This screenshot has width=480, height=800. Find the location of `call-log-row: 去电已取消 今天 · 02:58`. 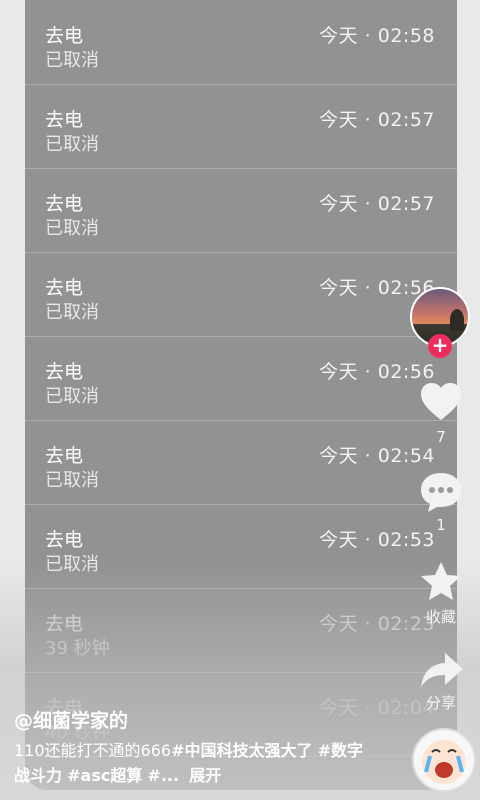

call-log-row: 去电已取消 今天 · 02:58 is located at coordinates (241, 42).